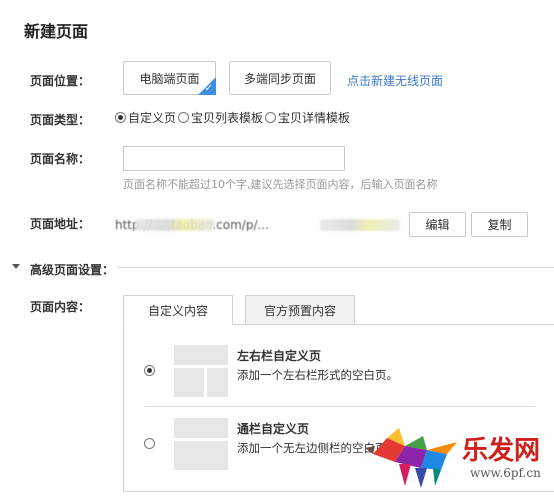  I want to click on option-left-right-title: 左右栏自定义页, so click(279, 356).